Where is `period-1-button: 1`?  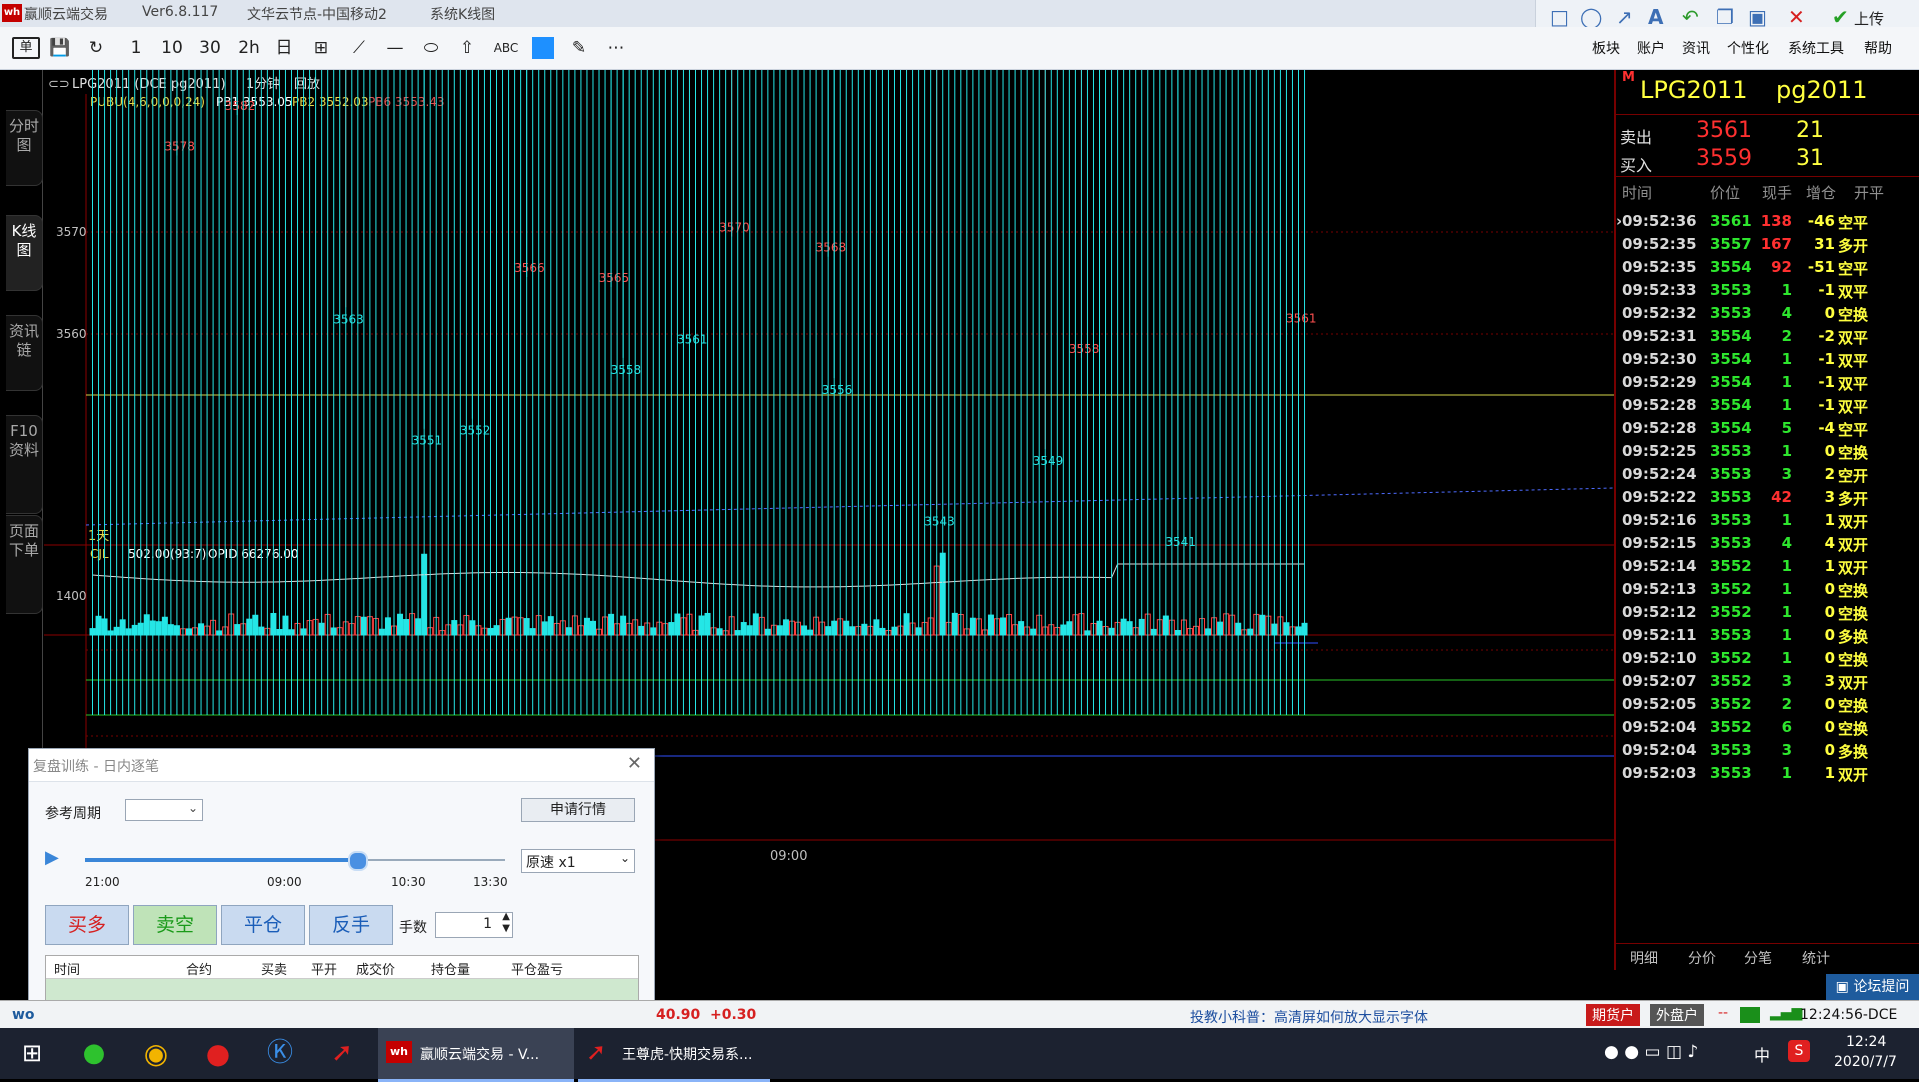
period-1-button: 1 is located at coordinates (136, 48).